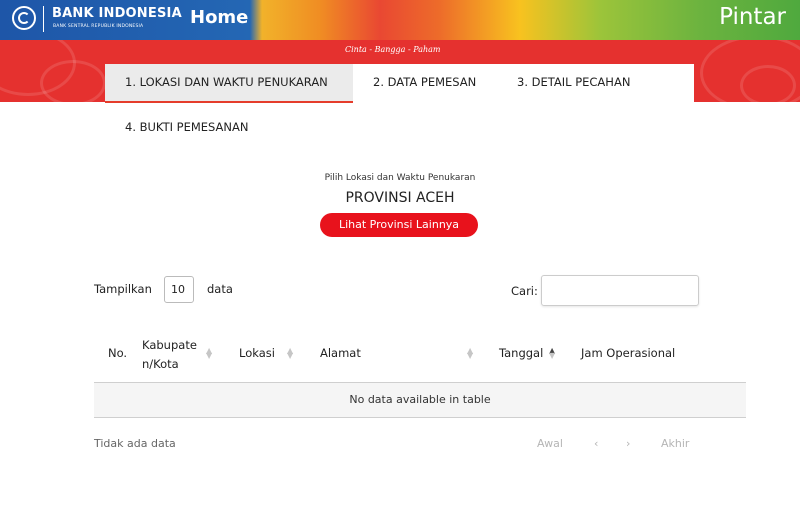 The image size is (800, 505). What do you see at coordinates (420, 400) in the screenshot?
I see `table-empty-row: No data available in table` at bounding box center [420, 400].